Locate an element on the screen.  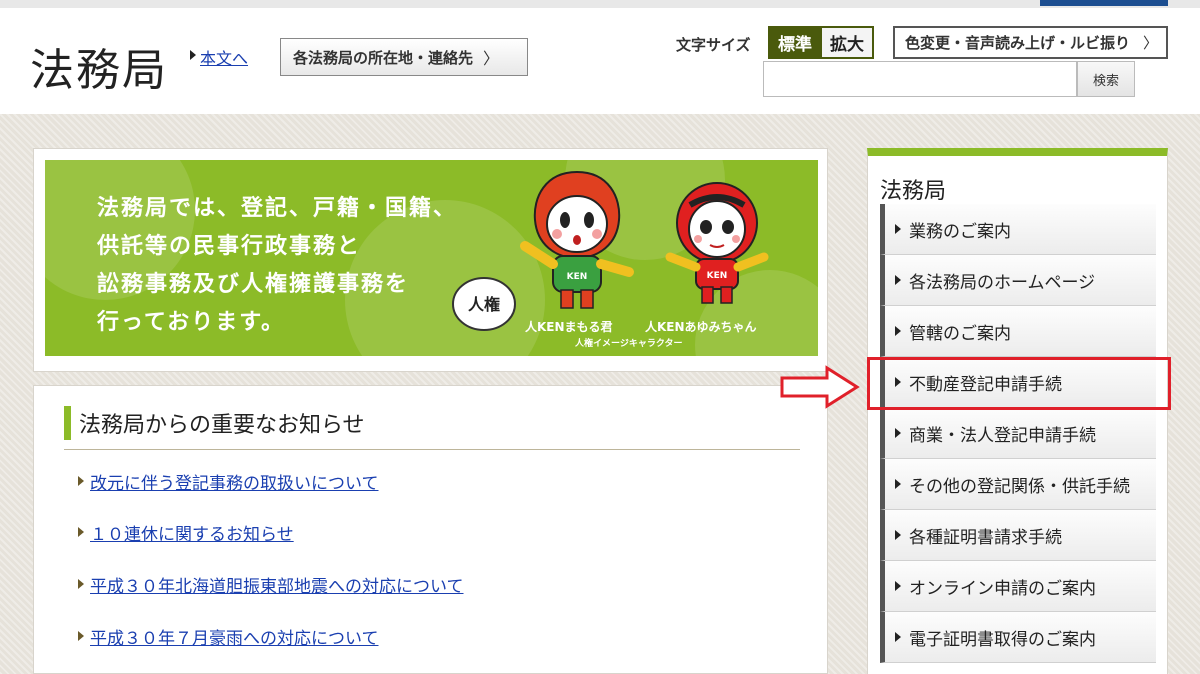
sidebar-title: 法務局 is located at coordinates (913, 191).